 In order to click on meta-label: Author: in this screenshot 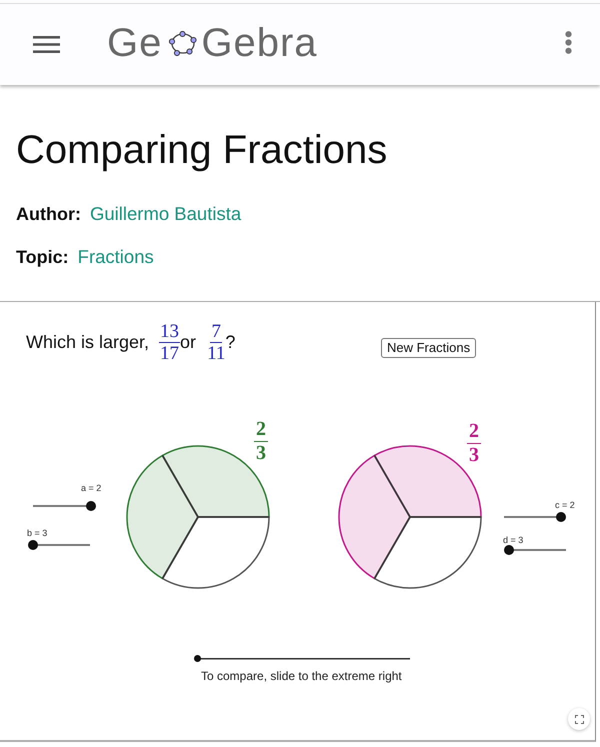, I will do `click(48, 214)`.